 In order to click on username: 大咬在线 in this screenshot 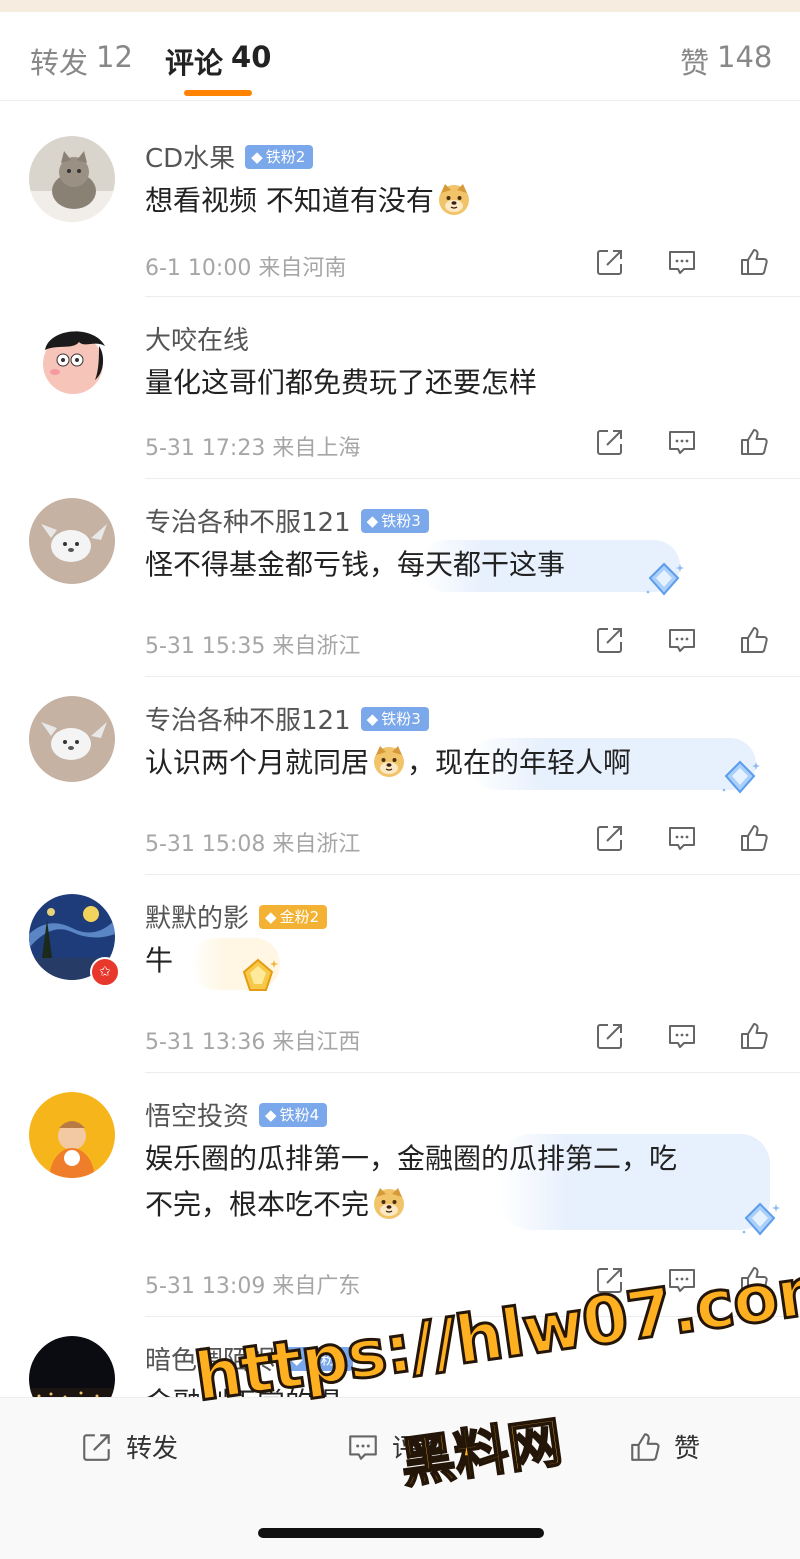, I will do `click(197, 338)`.